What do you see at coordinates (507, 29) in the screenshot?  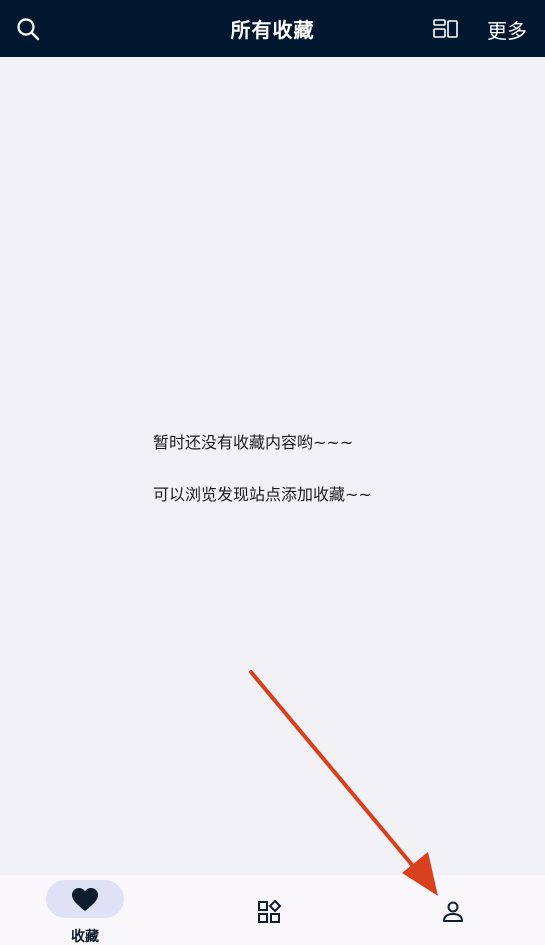 I see `more-button: 更多` at bounding box center [507, 29].